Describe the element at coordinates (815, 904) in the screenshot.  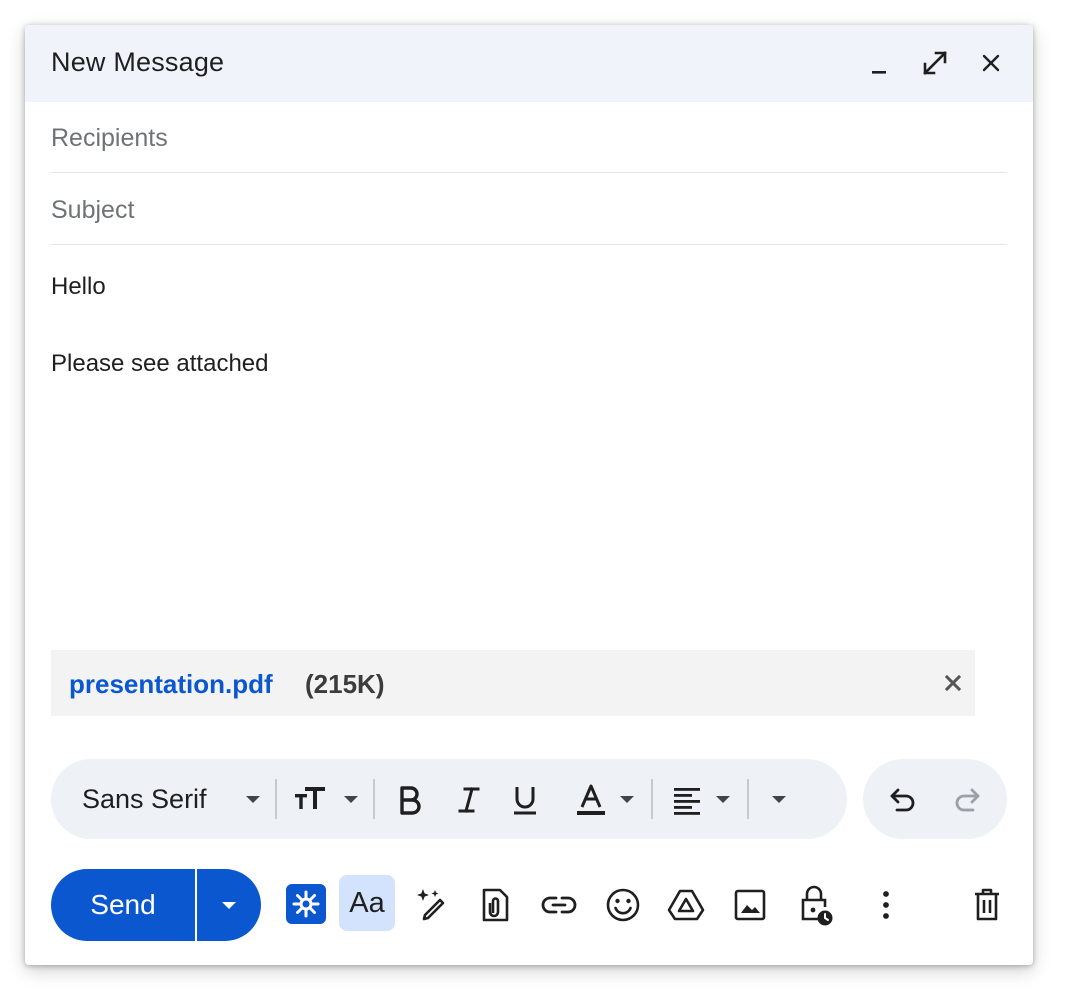
I see `confidential-mode-icon` at that location.